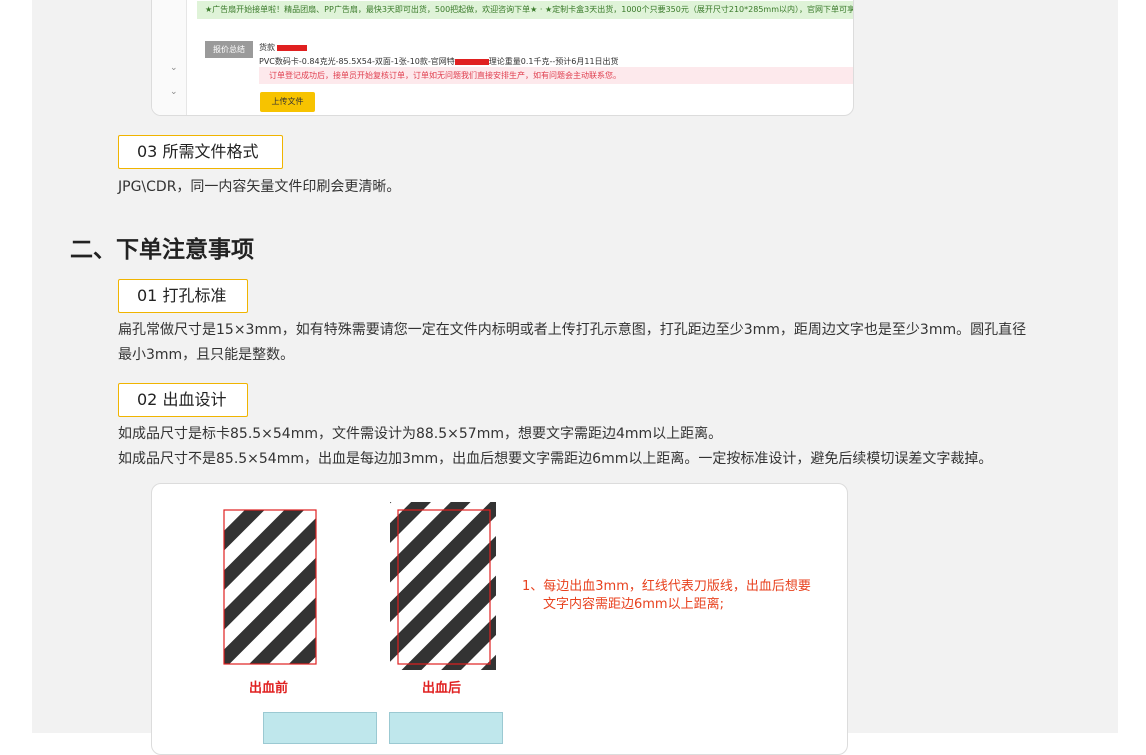  I want to click on section-tag-bleed: 02 出血设计, so click(183, 400).